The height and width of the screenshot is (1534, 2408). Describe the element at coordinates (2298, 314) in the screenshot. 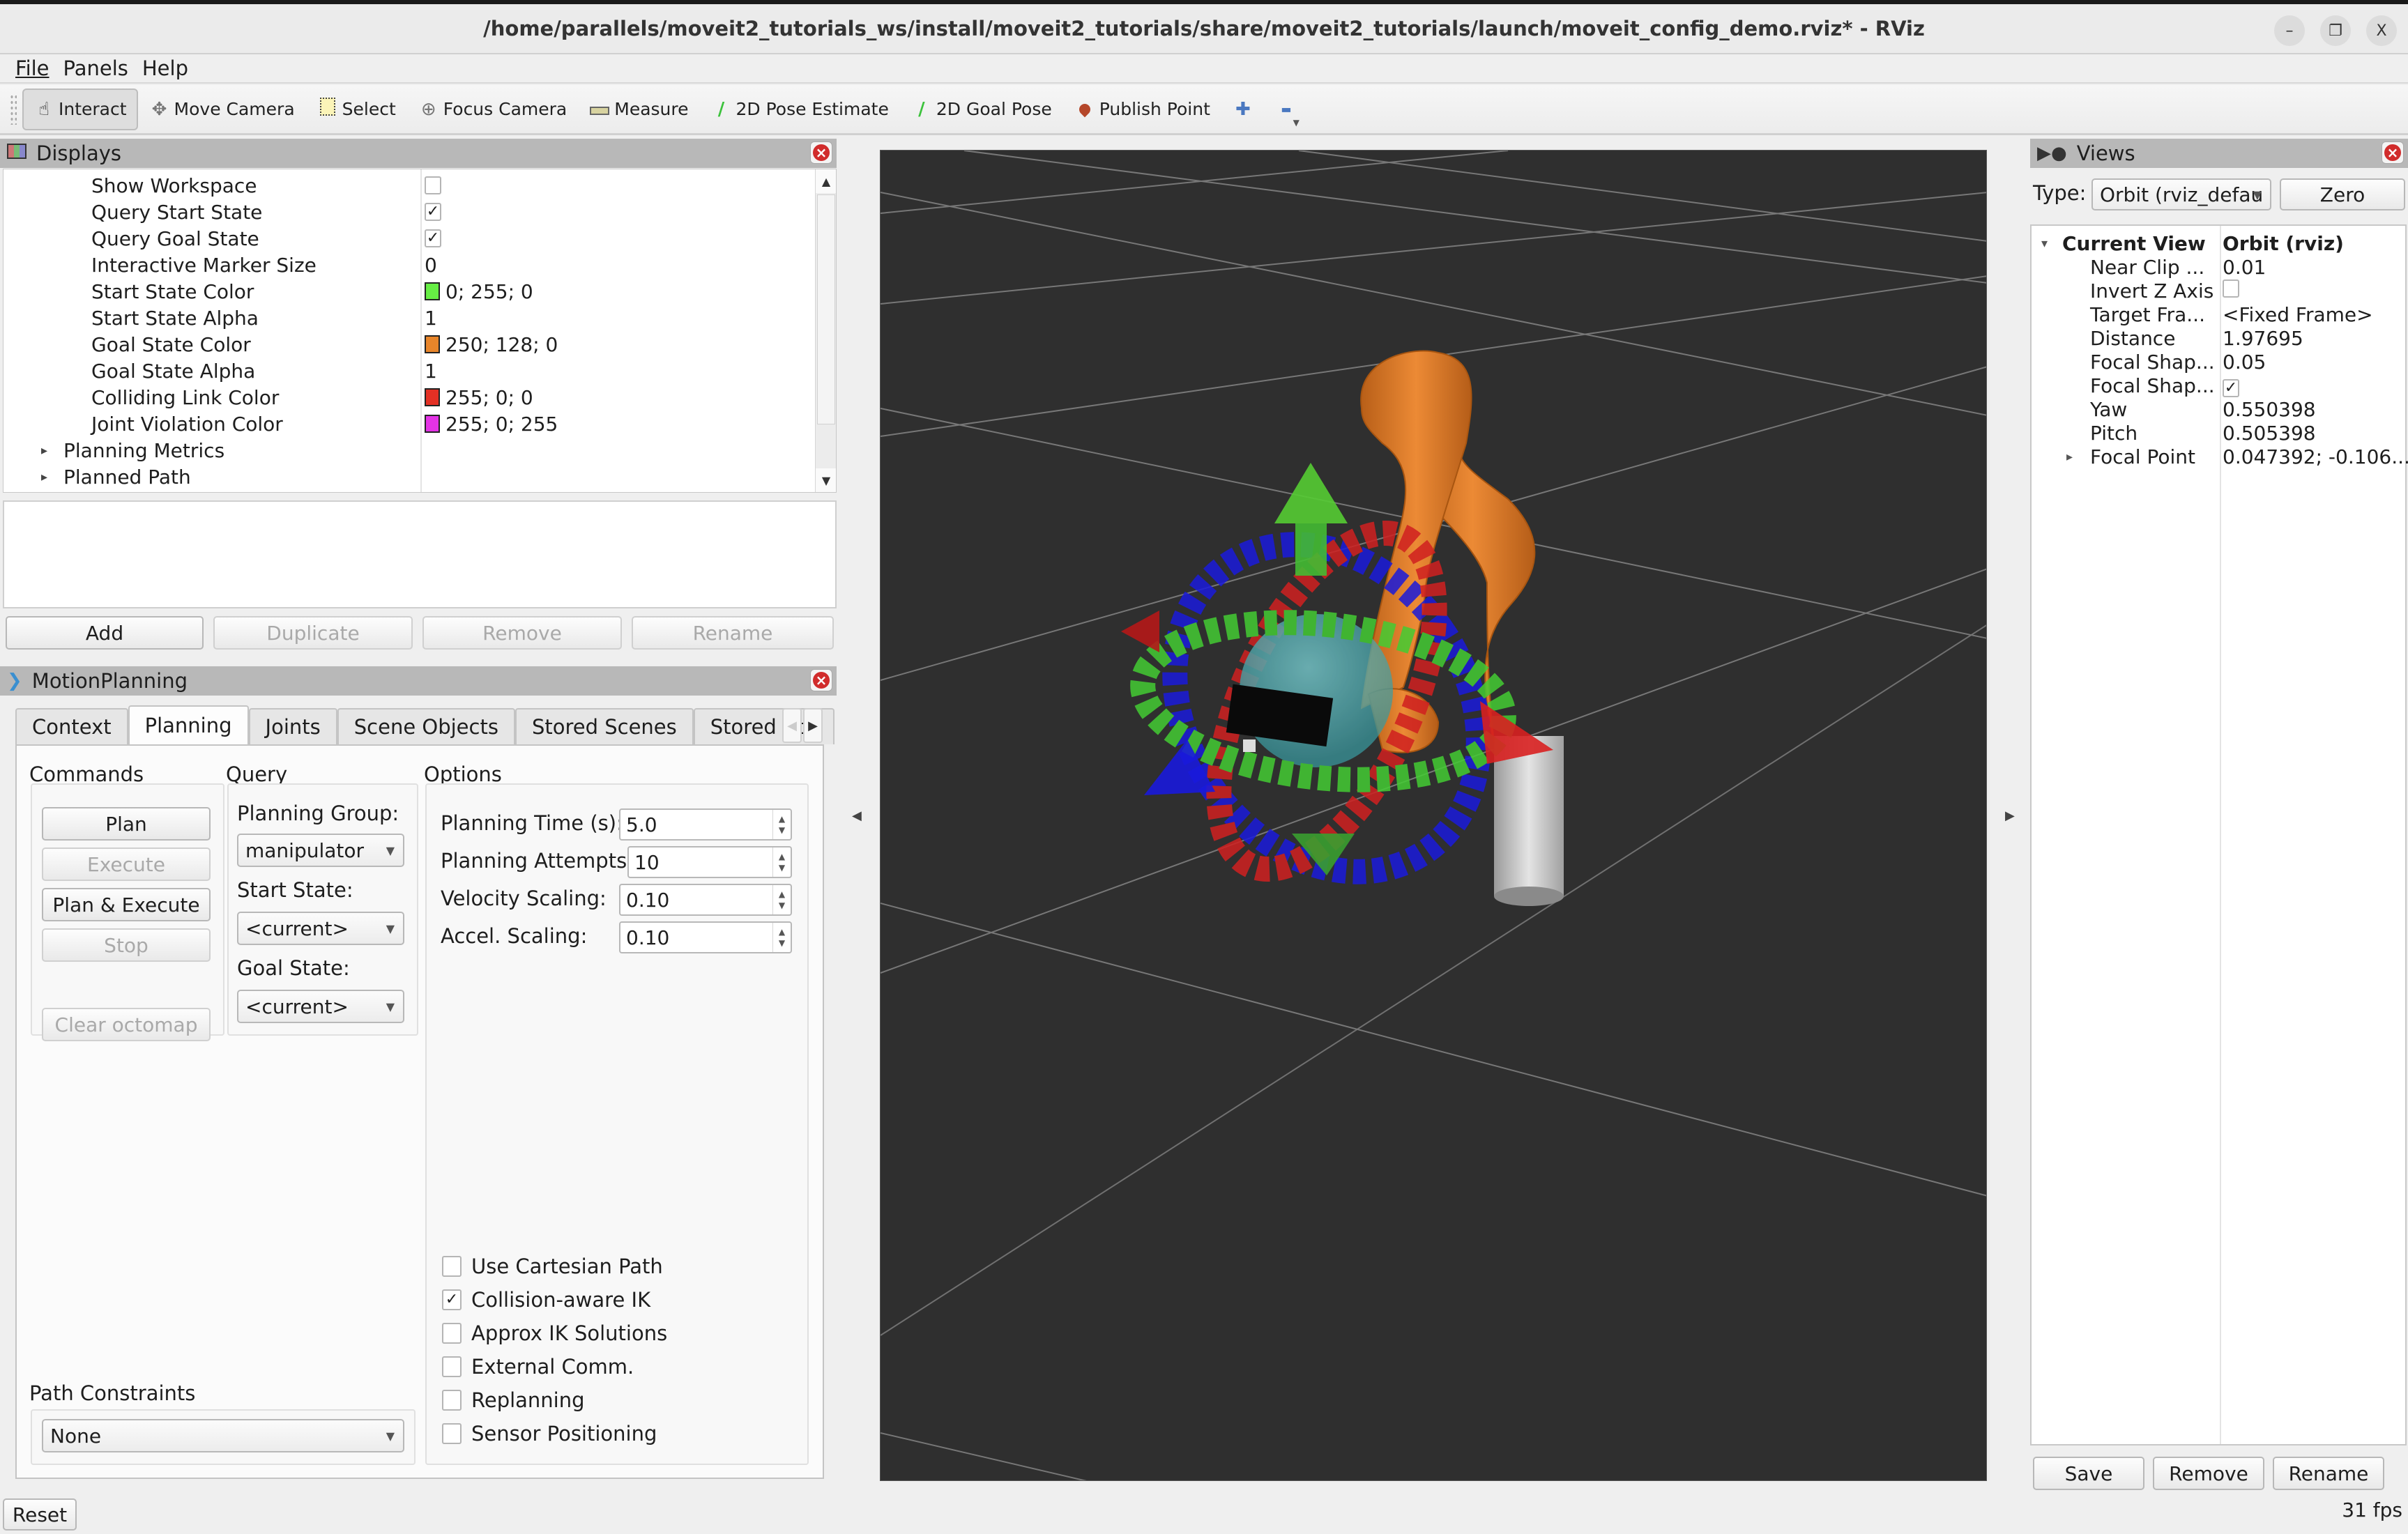

I see `view-property-value: <Fixed Frame>` at that location.